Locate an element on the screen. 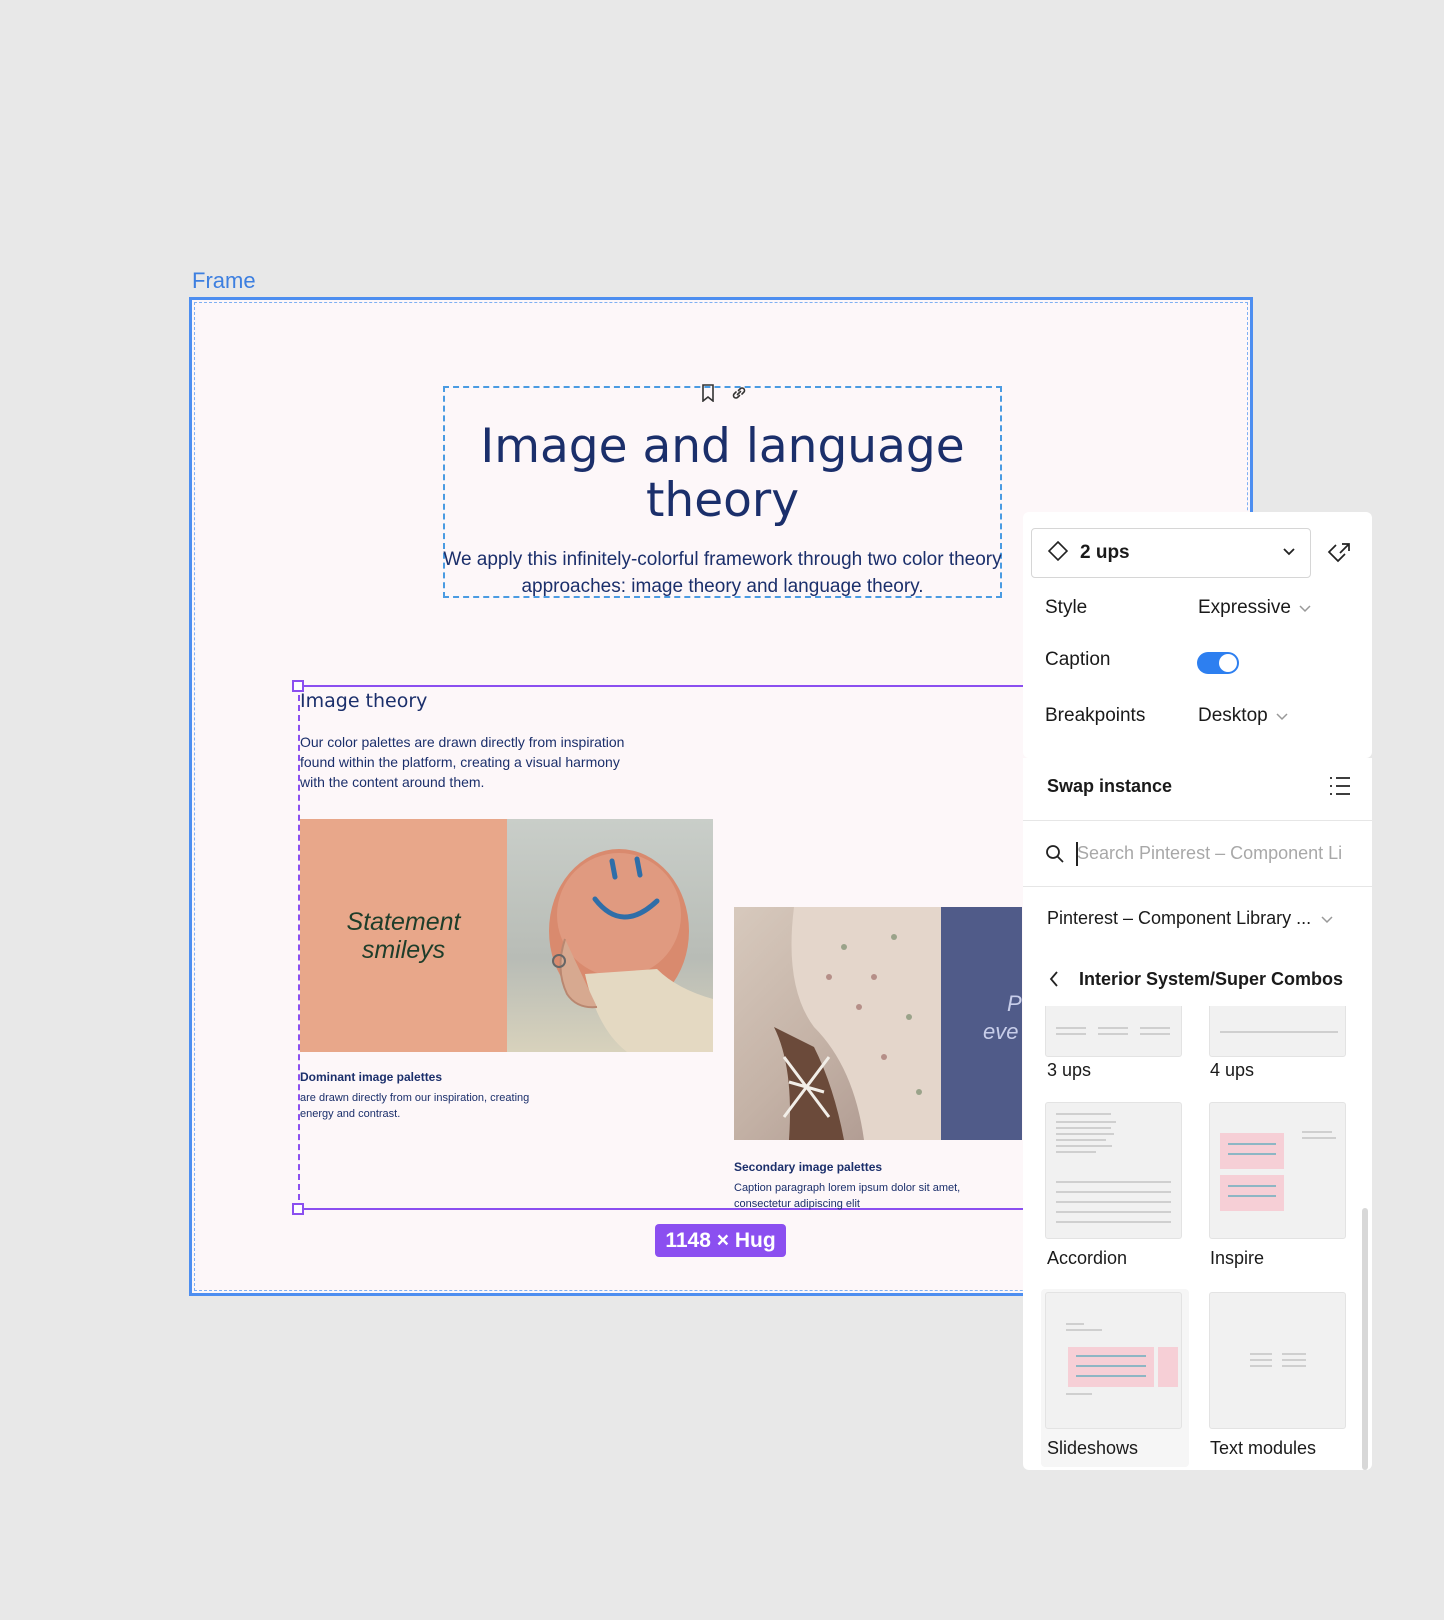 Image resolution: width=1444 pixels, height=1620 pixels. image-card-dominant: Statement smileys is located at coordinates (506, 935).